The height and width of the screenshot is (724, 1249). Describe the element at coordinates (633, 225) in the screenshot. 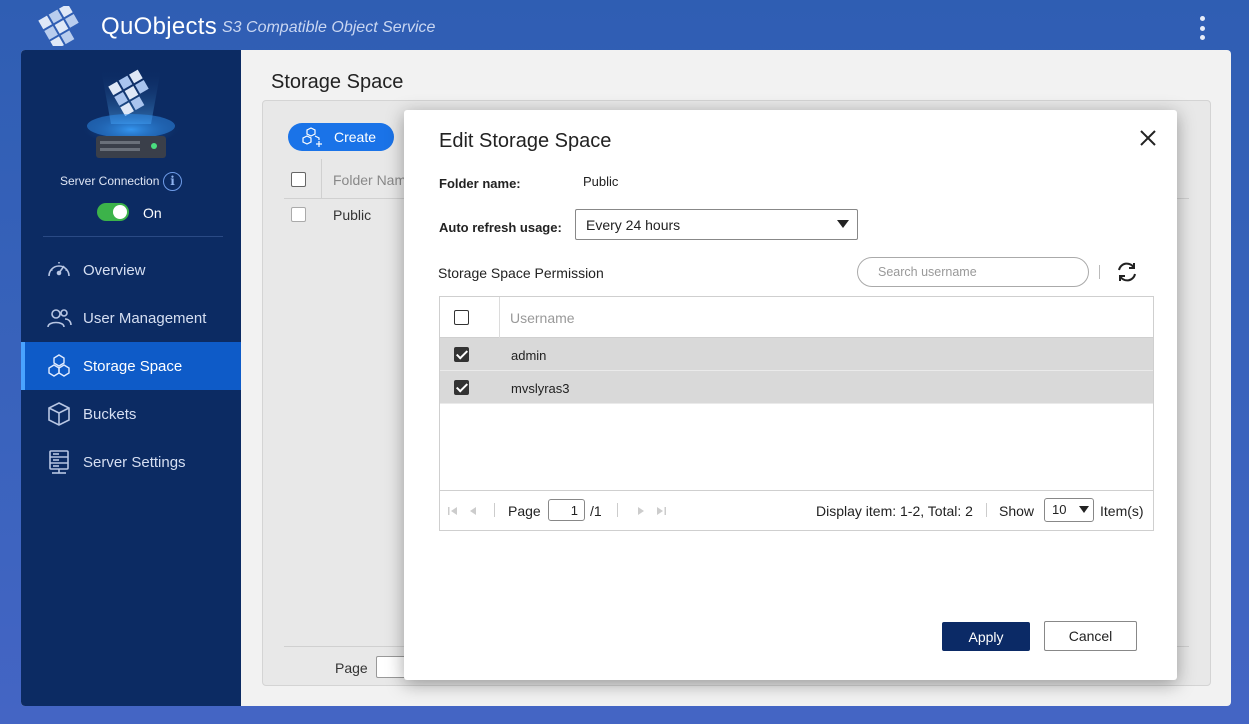

I see `auto-refresh-value: Every 24 hours` at that location.